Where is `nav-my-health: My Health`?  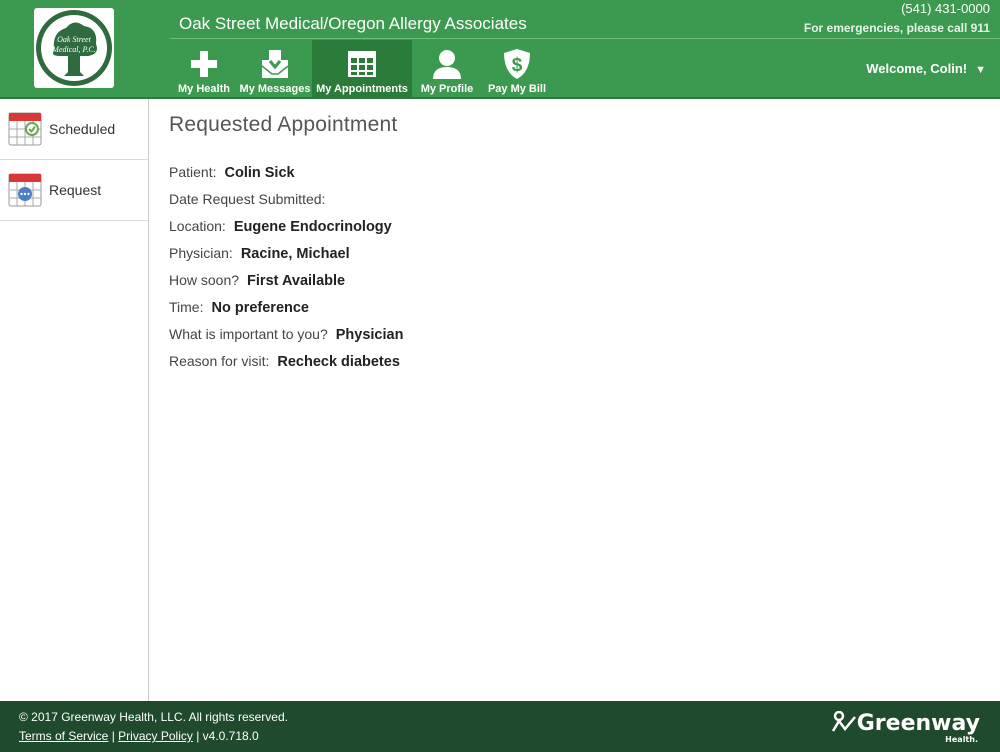
nav-my-health: My Health is located at coordinates (204, 68).